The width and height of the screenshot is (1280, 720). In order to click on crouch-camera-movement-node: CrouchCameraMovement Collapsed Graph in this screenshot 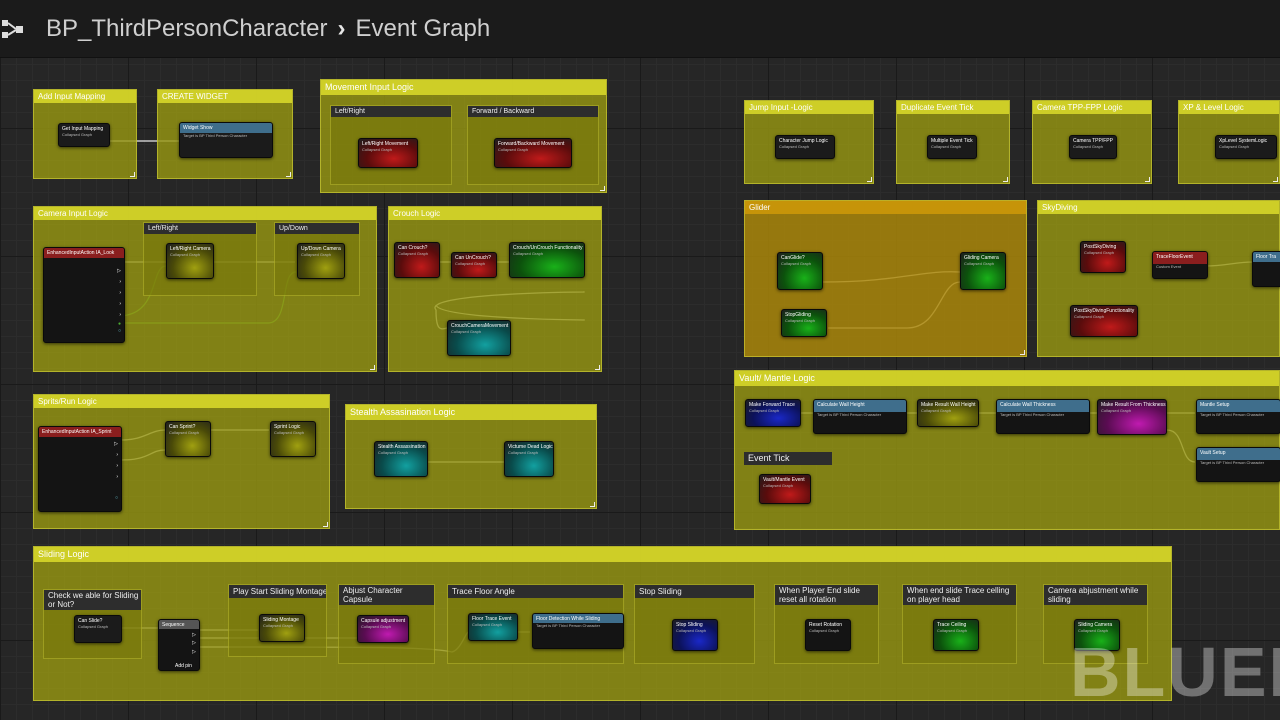, I will do `click(479, 338)`.